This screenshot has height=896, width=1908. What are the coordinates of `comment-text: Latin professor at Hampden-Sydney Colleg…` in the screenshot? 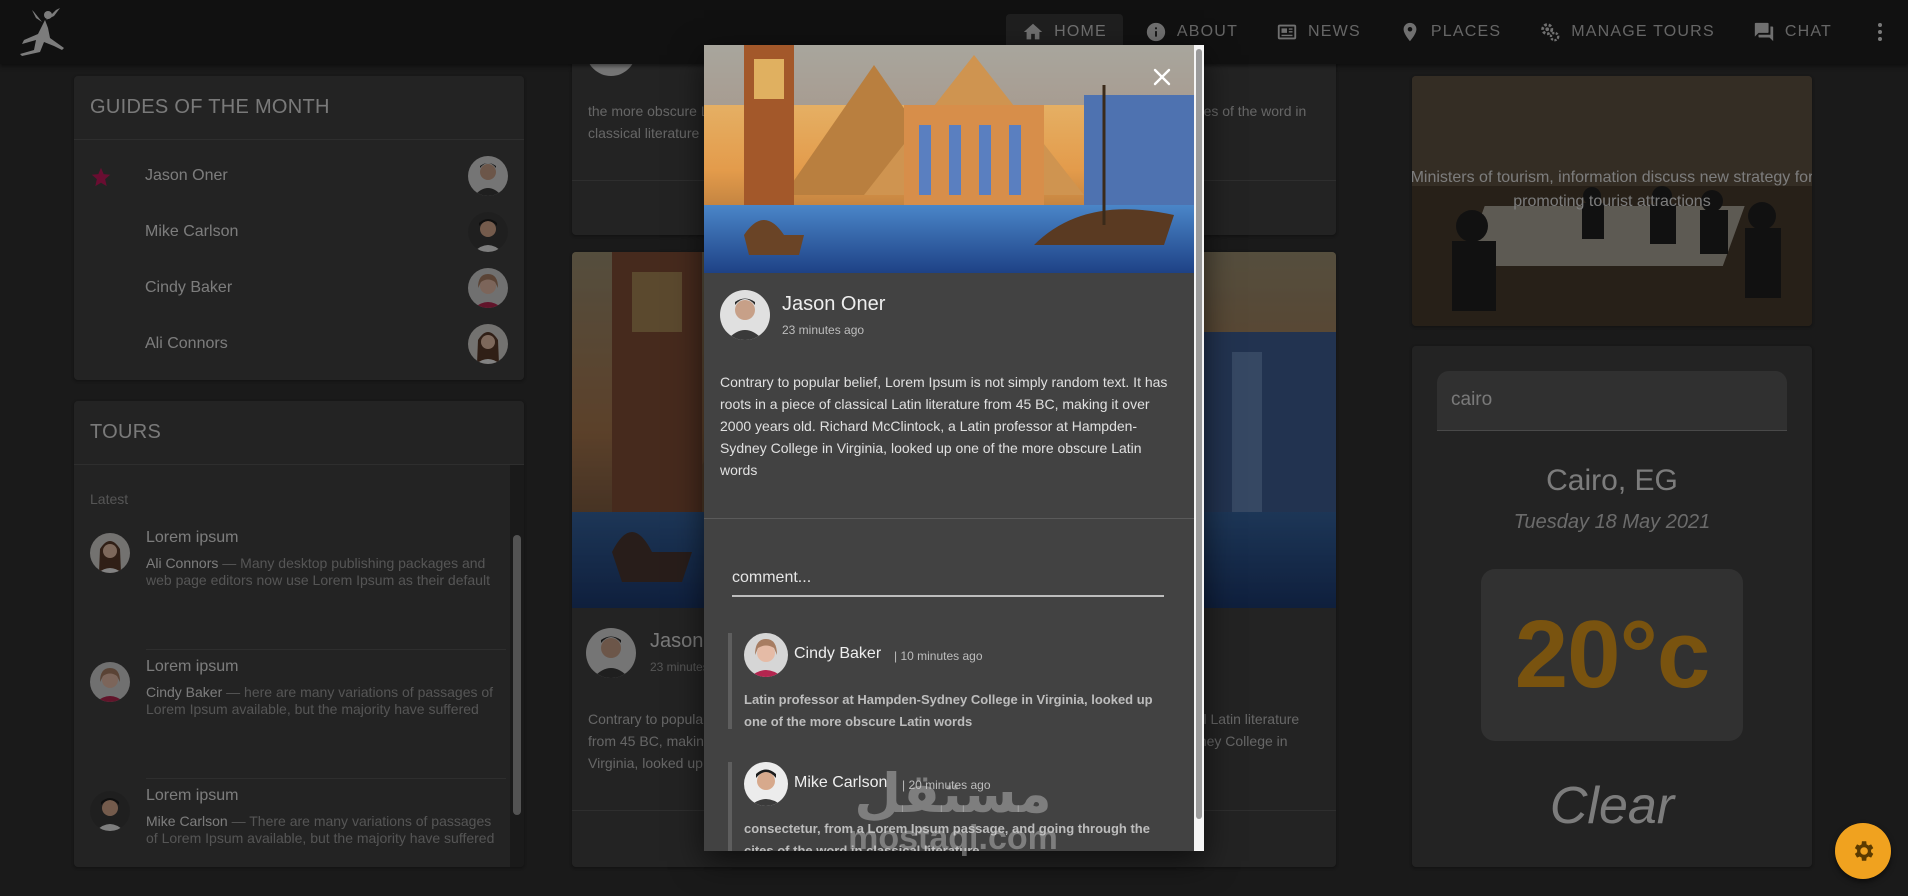 It's located at (948, 710).